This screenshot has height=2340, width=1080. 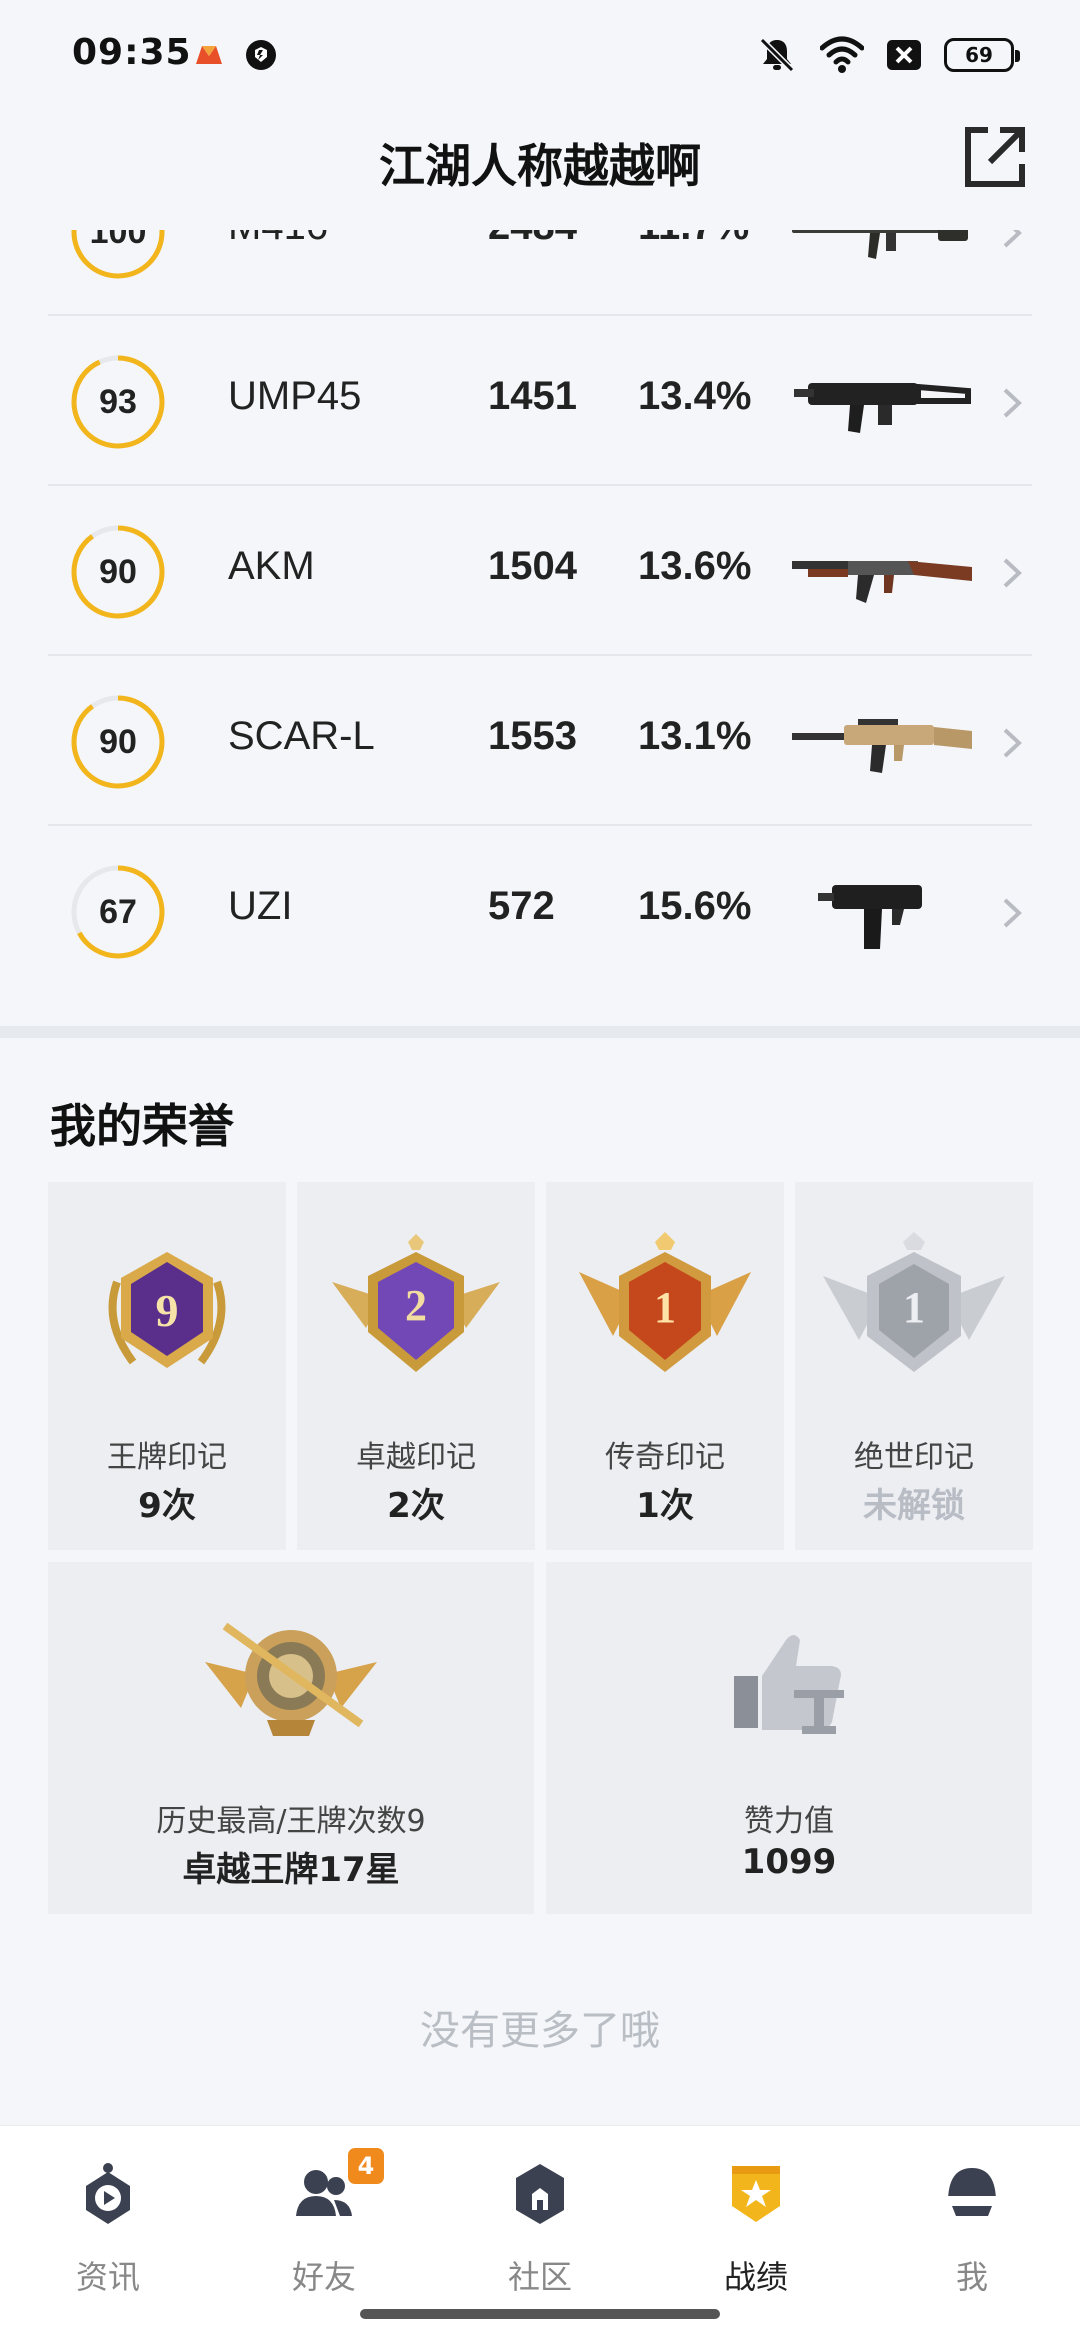 I want to click on badge-number: 2, so click(x=416, y=1305).